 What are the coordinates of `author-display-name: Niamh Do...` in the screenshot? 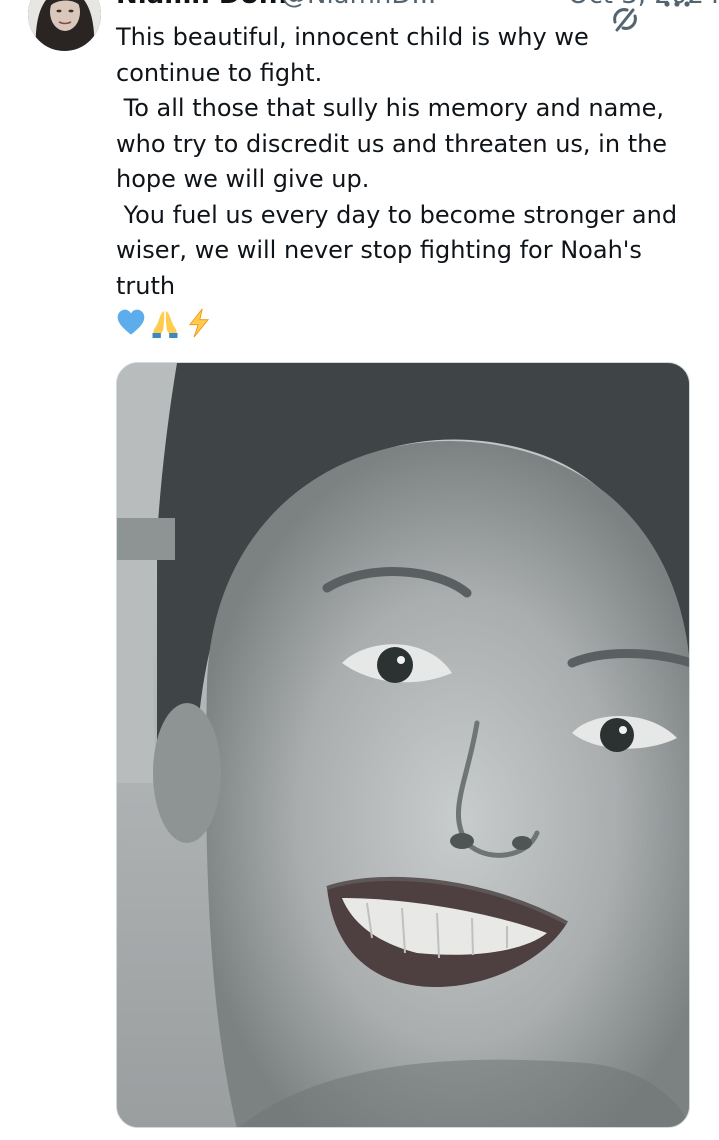 It's located at (202, 6).